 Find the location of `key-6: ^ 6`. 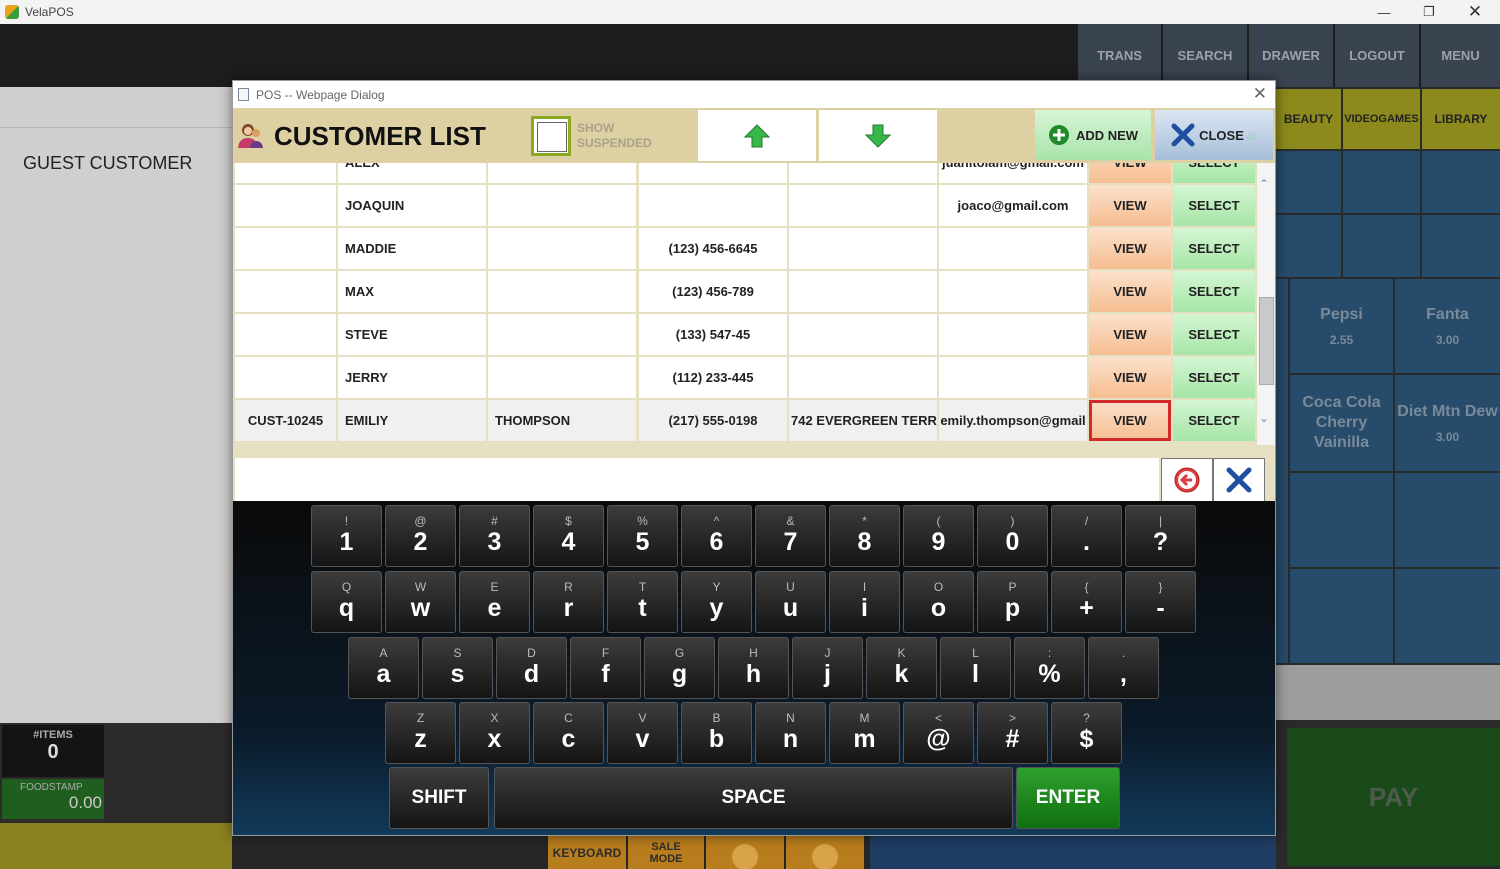

key-6: ^ 6 is located at coordinates (716, 536).